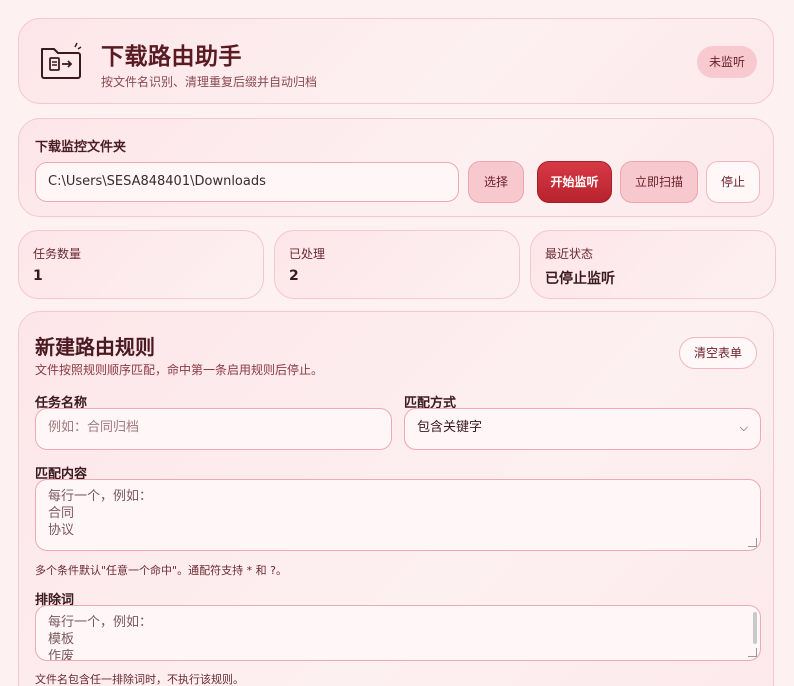 This screenshot has height=686, width=794. I want to click on stat-value: 已停止监听, so click(580, 279).